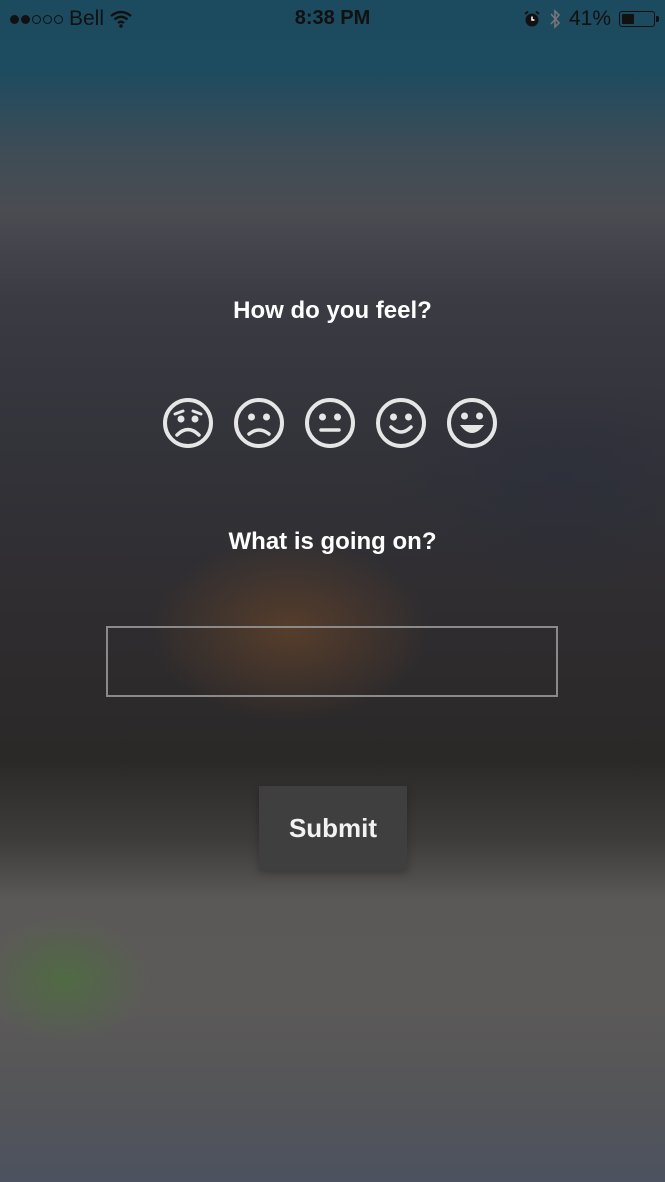 The image size is (665, 1182). I want to click on battery-icon, so click(639, 19).